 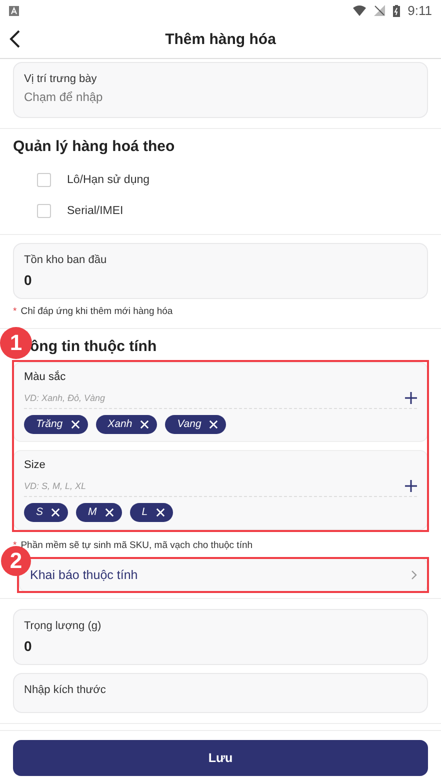 What do you see at coordinates (379, 10) in the screenshot?
I see `no-sim-icon` at bounding box center [379, 10].